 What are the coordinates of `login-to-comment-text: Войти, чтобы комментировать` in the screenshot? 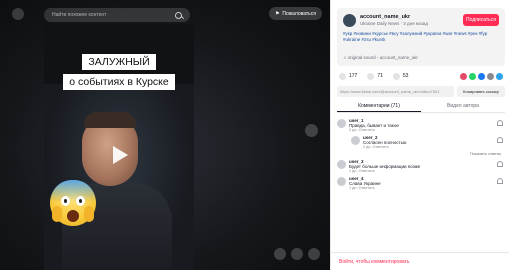 It's located at (374, 262).